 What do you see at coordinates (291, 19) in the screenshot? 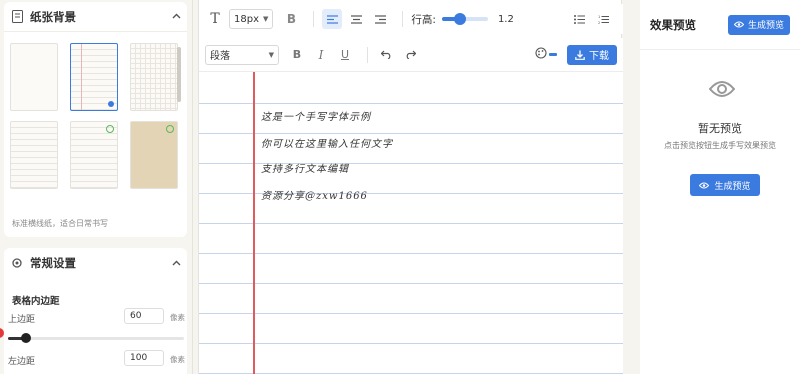
I see `bold-button: B` at bounding box center [291, 19].